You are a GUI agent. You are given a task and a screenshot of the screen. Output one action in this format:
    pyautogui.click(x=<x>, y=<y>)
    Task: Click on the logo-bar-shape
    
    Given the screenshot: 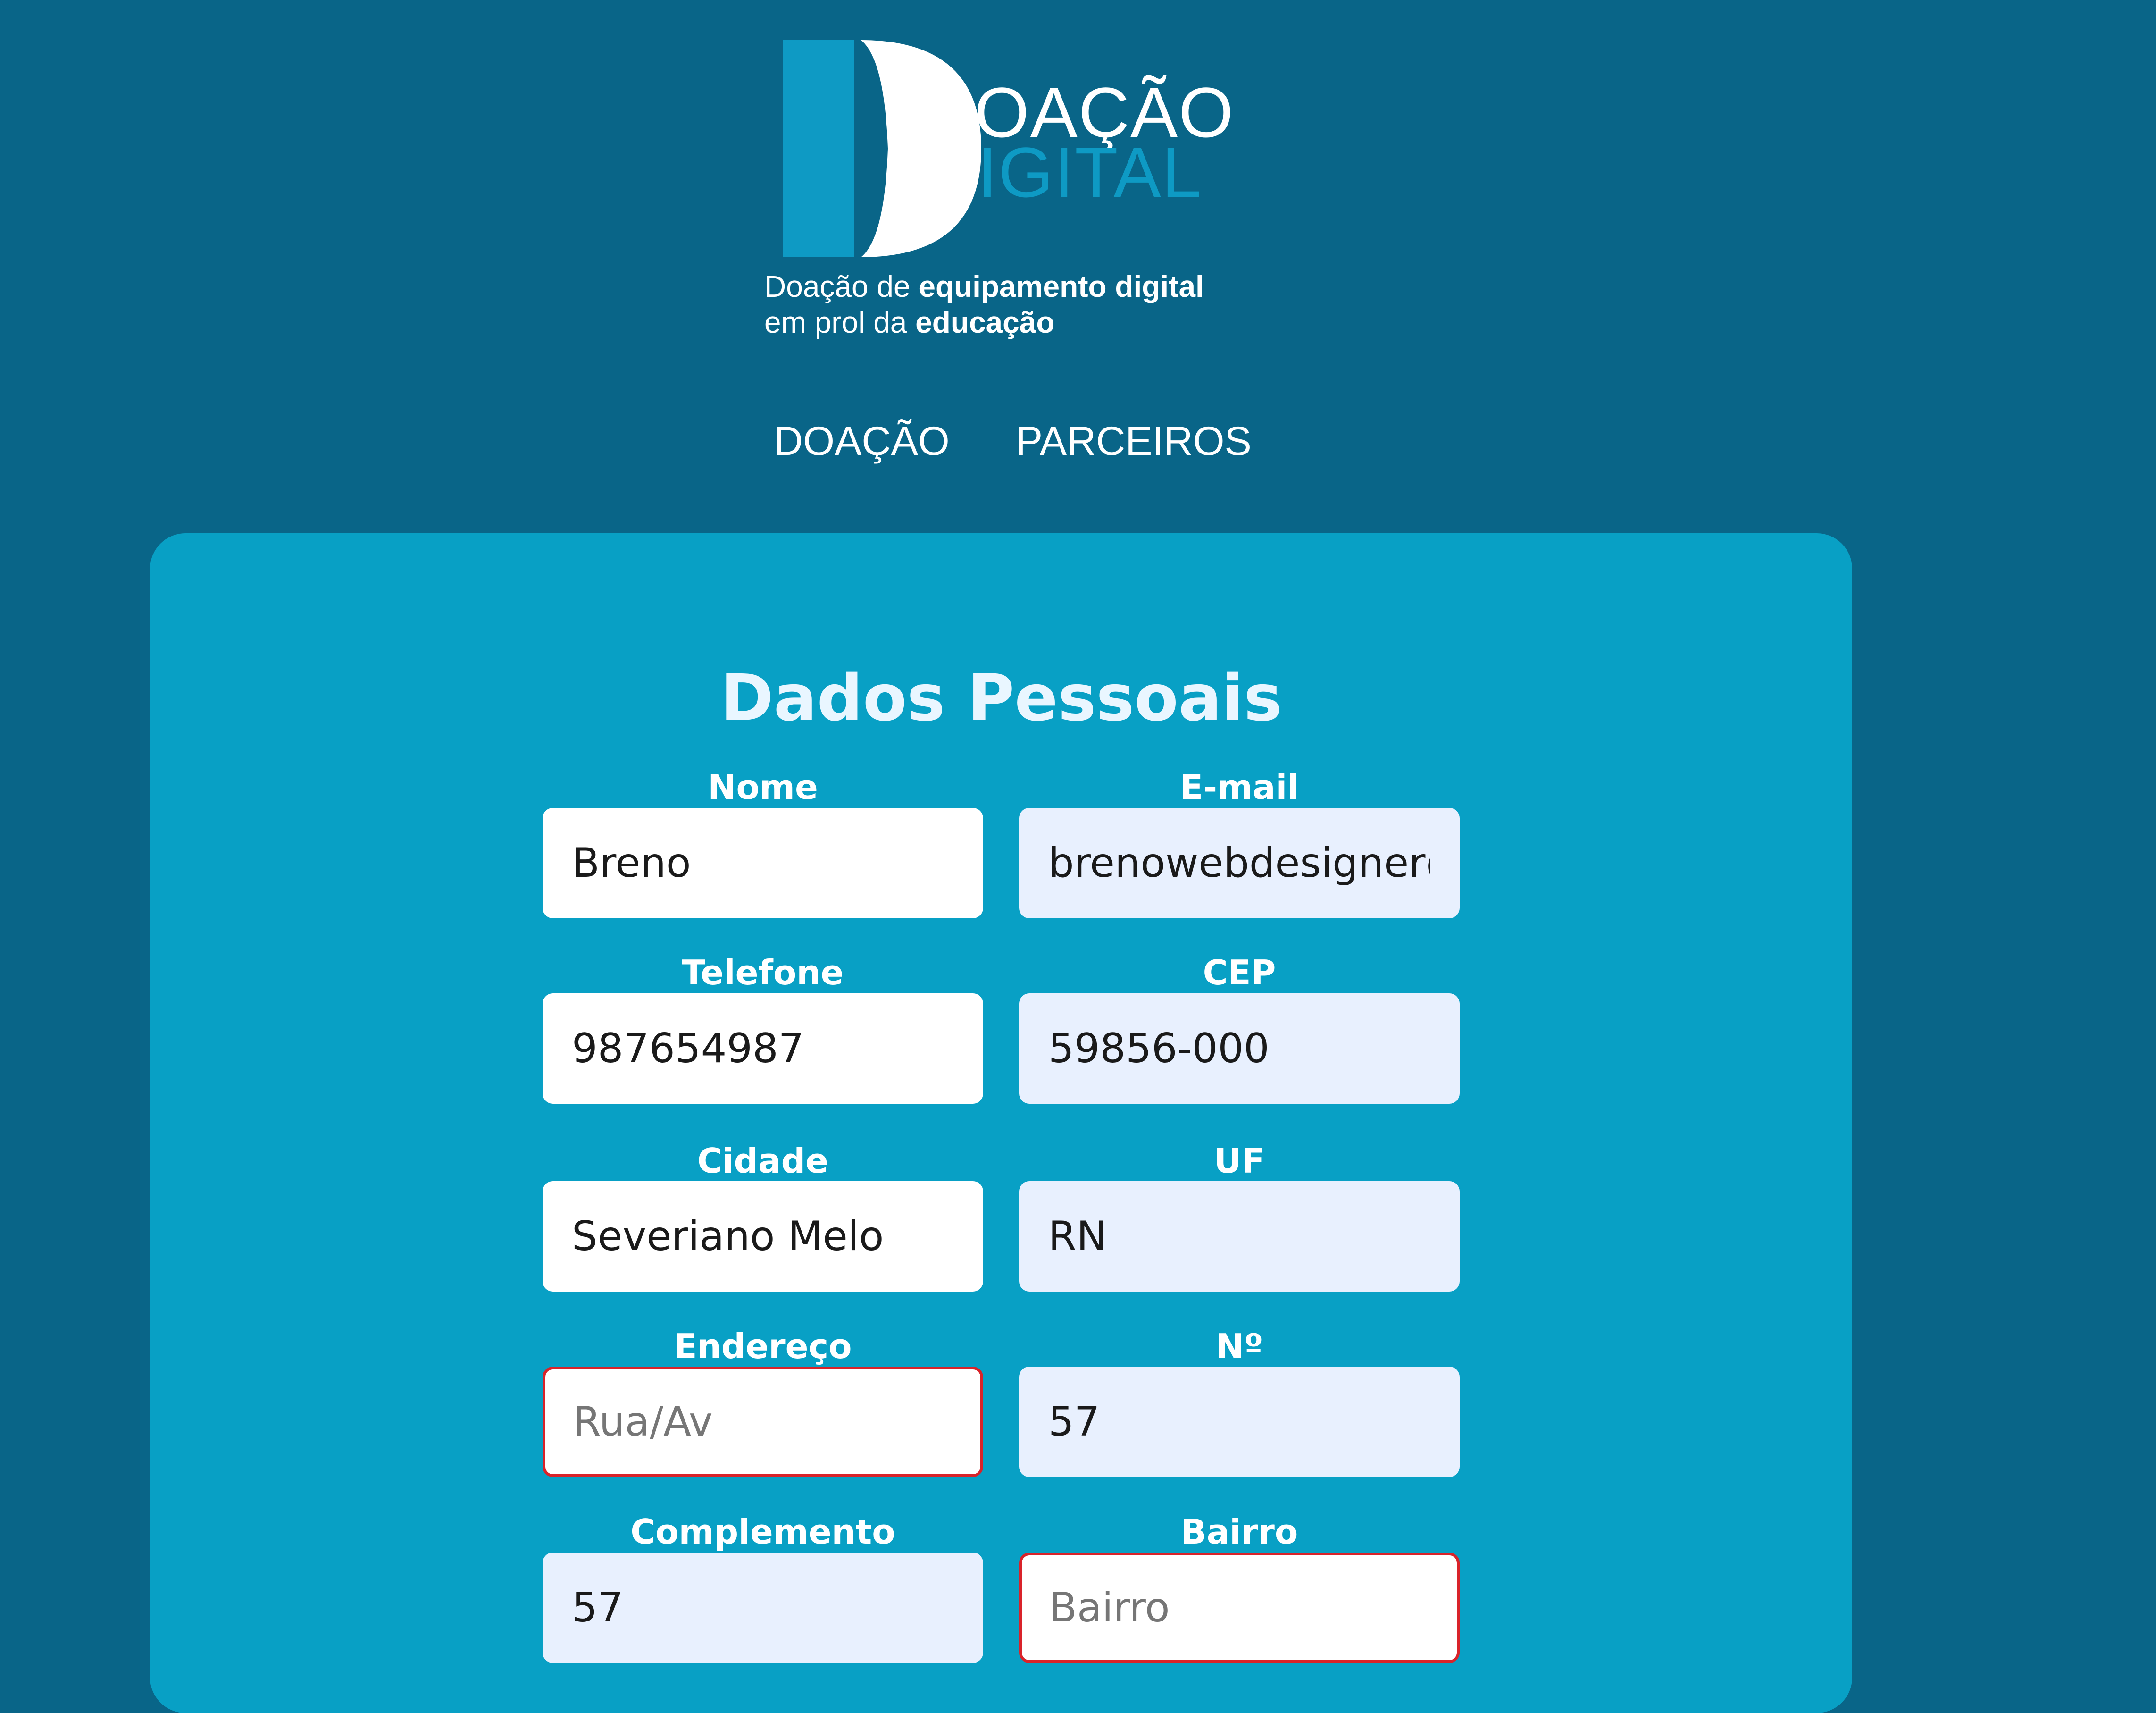 What is the action you would take?
    pyautogui.click(x=818, y=148)
    